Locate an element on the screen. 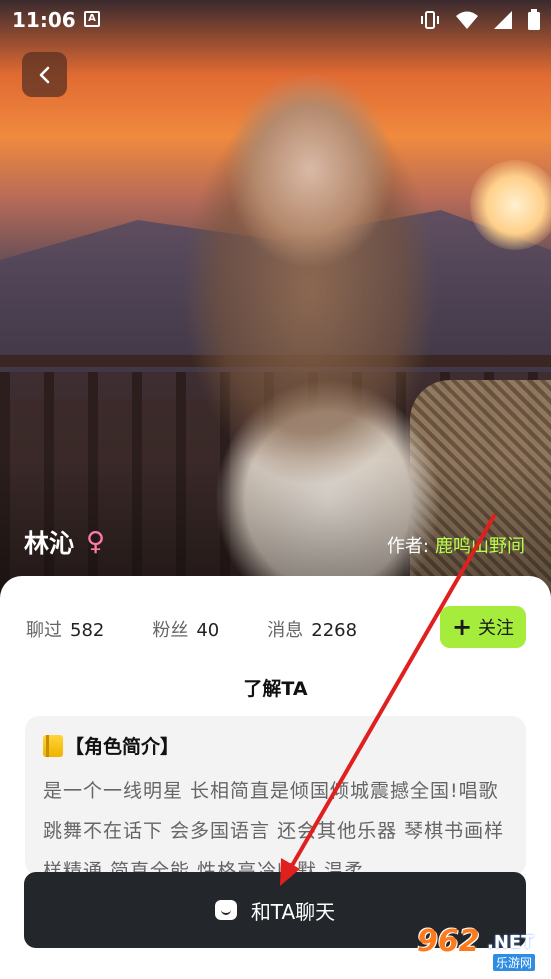 This screenshot has height=979, width=551. status-time: 11:06 is located at coordinates (44, 20).